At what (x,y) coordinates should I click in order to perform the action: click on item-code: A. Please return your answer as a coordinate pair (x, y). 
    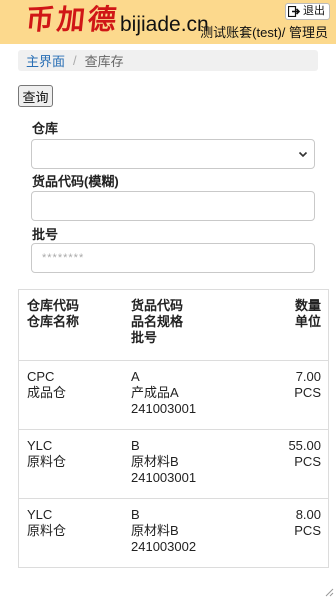
    Looking at the image, I should click on (135, 376).